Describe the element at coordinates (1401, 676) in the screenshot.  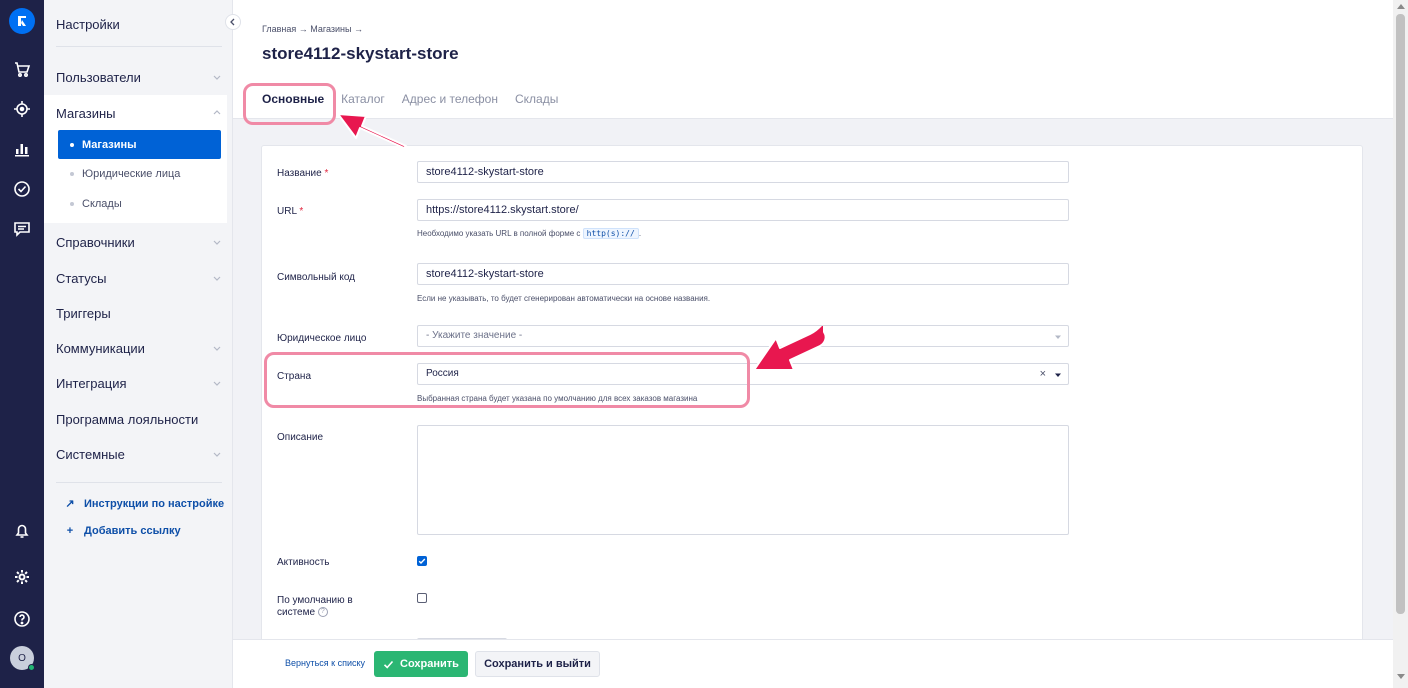
I see `scroll-down-icon` at that location.